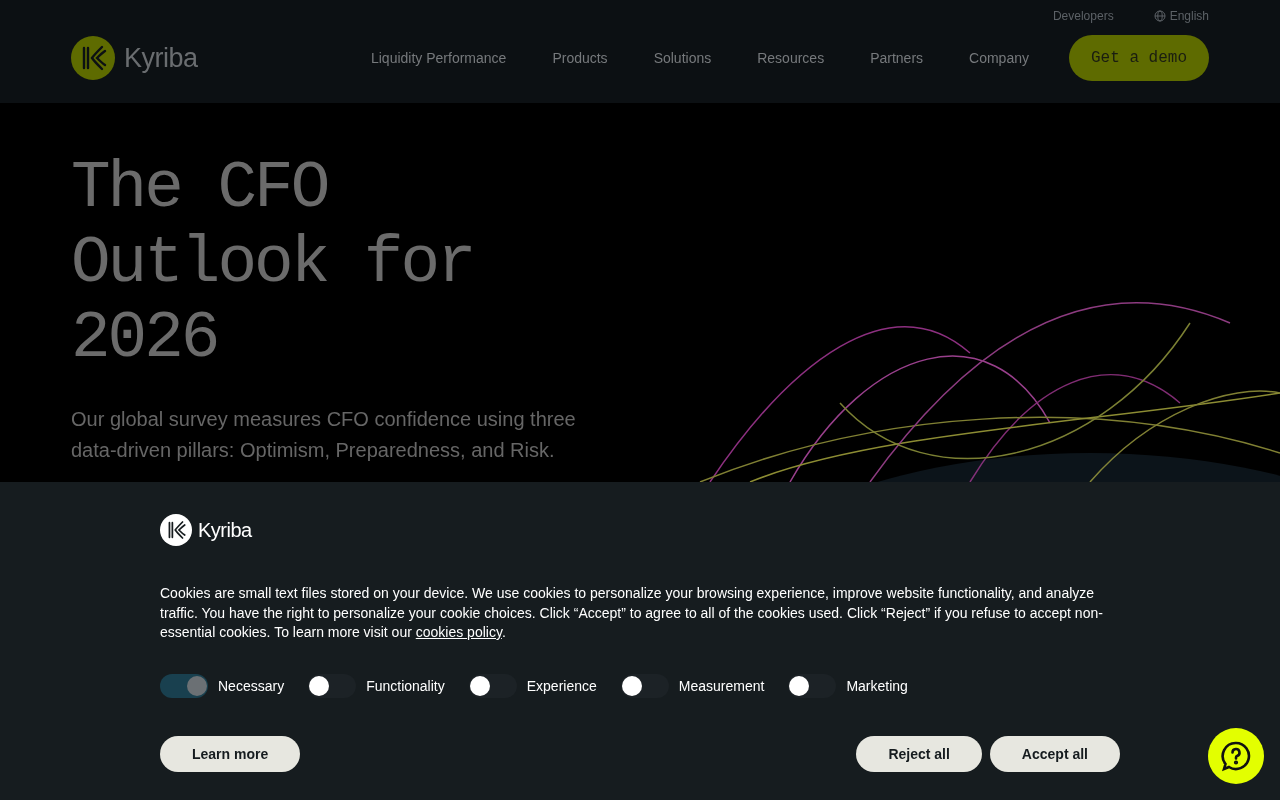 This screenshot has height=800, width=1280. What do you see at coordinates (721, 685) in the screenshot?
I see `toggle-label: Measurement` at bounding box center [721, 685].